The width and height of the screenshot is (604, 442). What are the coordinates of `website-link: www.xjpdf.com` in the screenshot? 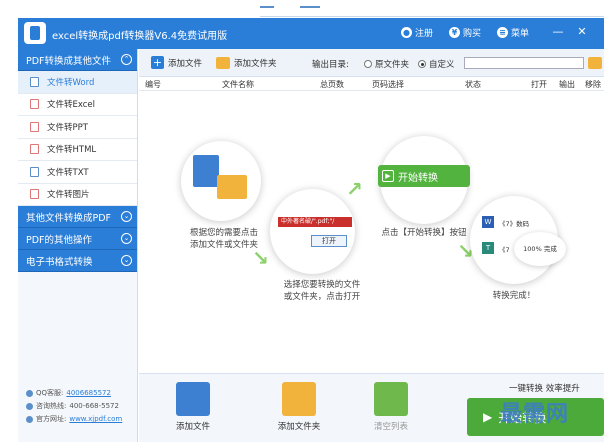 It's located at (95, 419).